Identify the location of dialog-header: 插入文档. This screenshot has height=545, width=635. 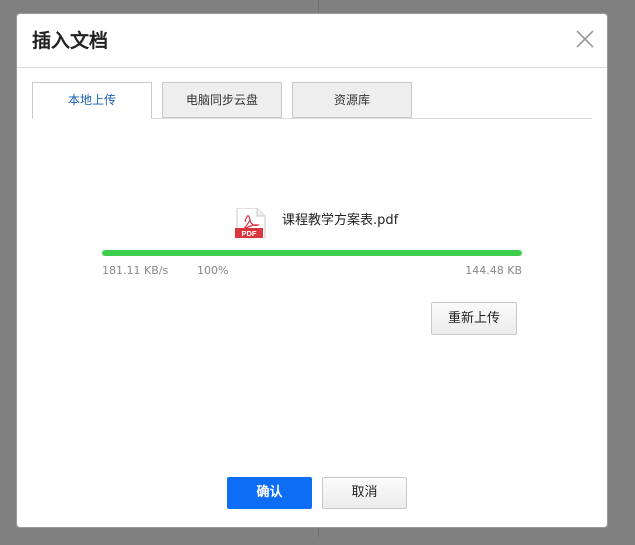
(312, 41).